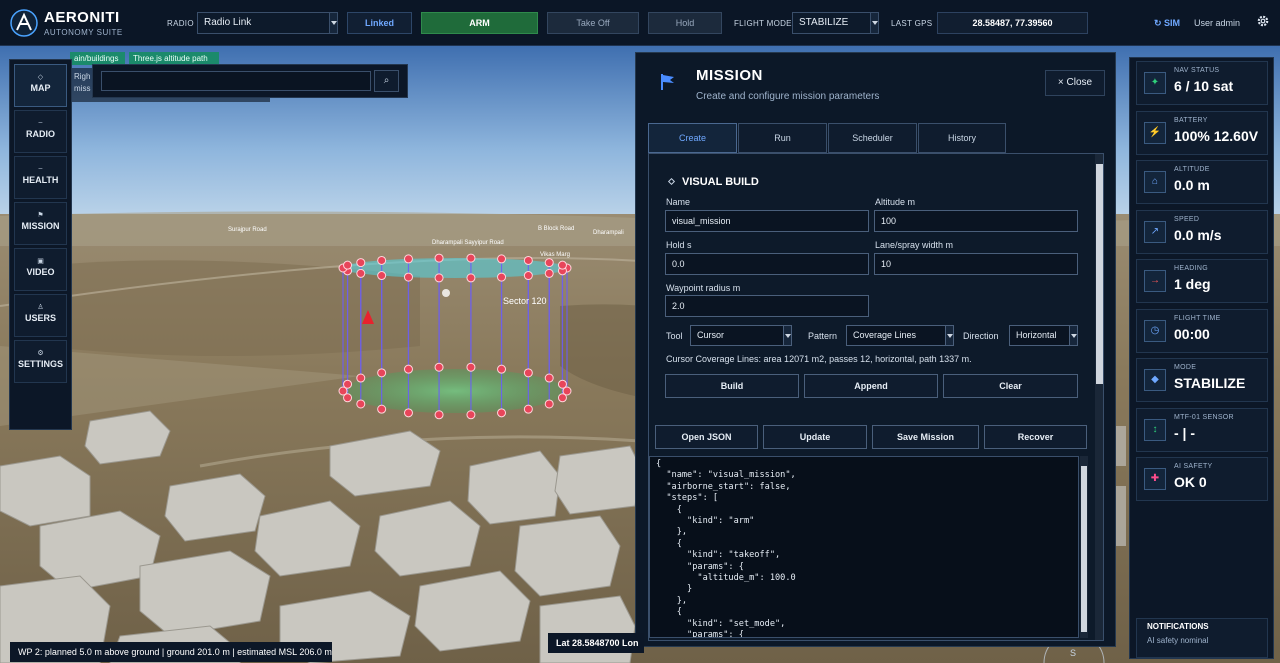 This screenshot has height=663, width=1280. Describe the element at coordinates (835, 23) in the screenshot. I see `flight-mode-select: STABILIZE` at that location.